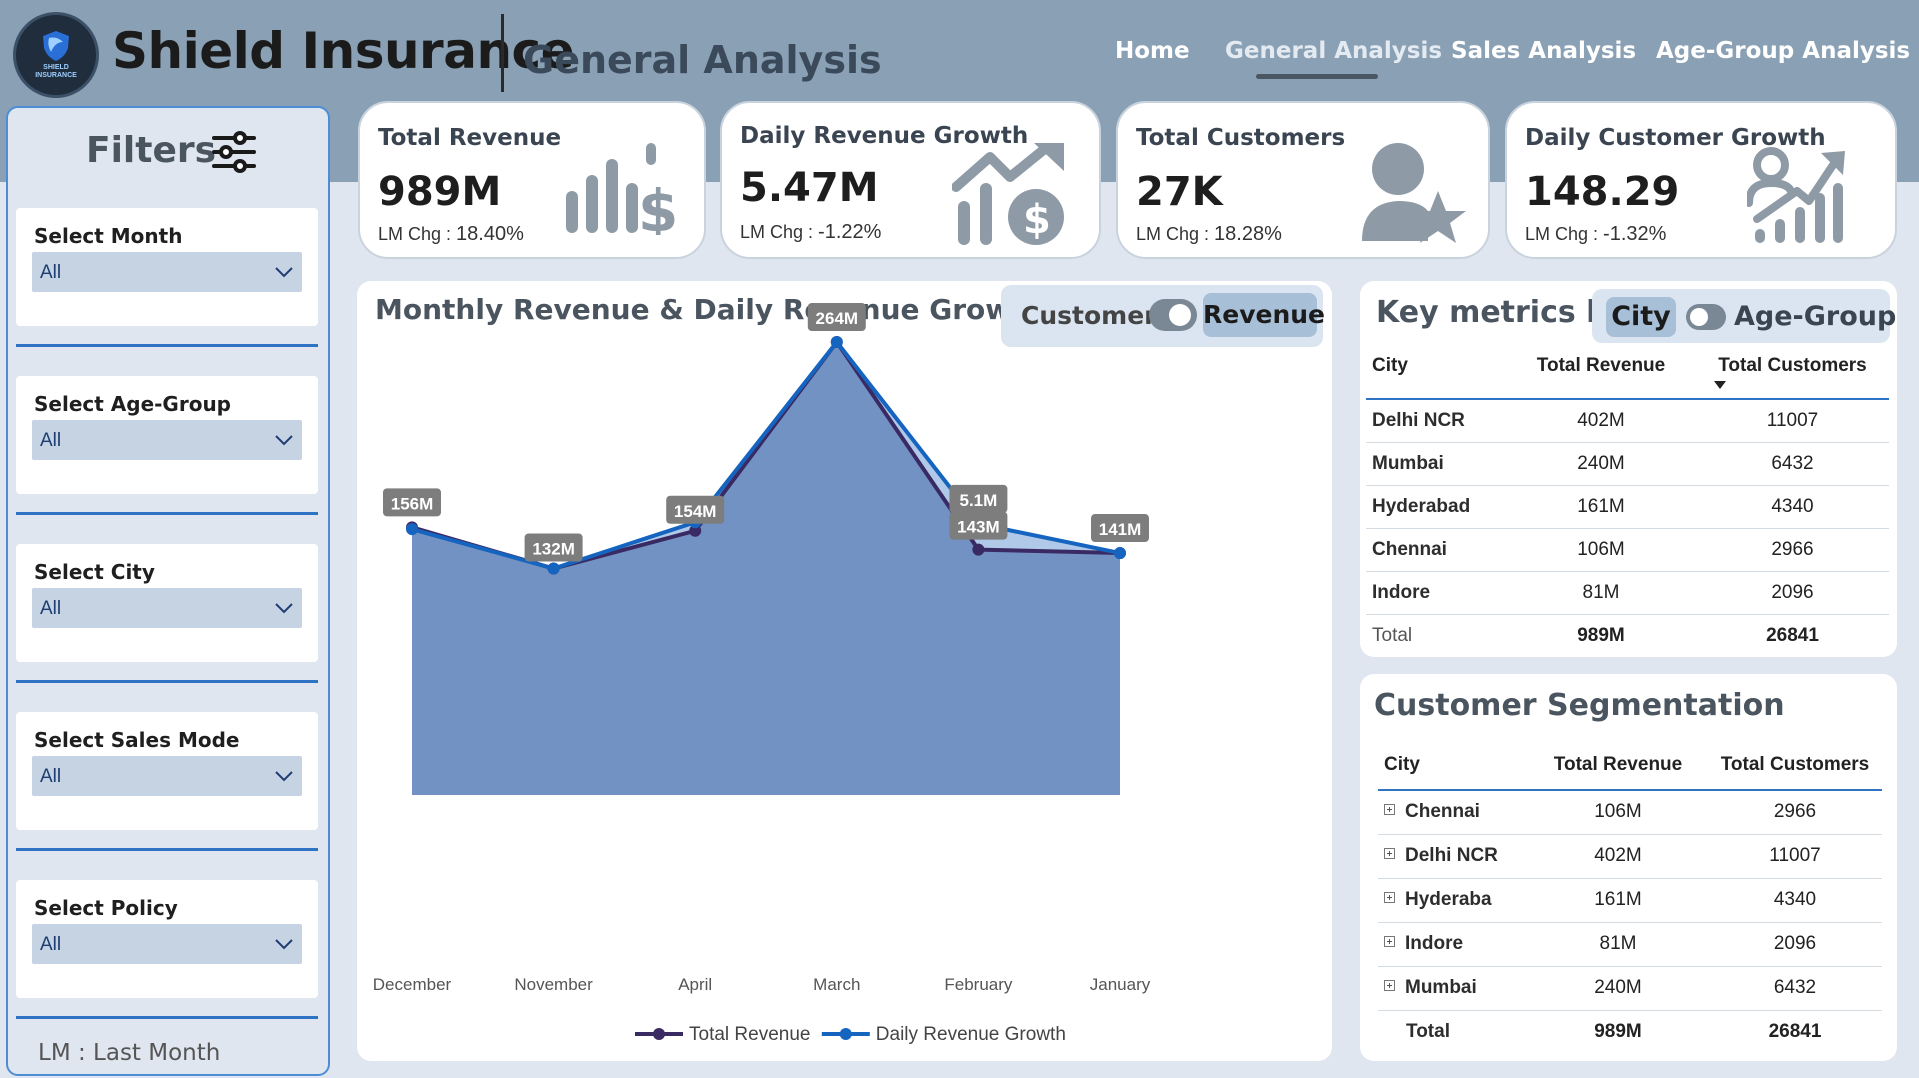  Describe the element at coordinates (412, 503) in the screenshot. I see `revenue-data-label: 156M` at that location.